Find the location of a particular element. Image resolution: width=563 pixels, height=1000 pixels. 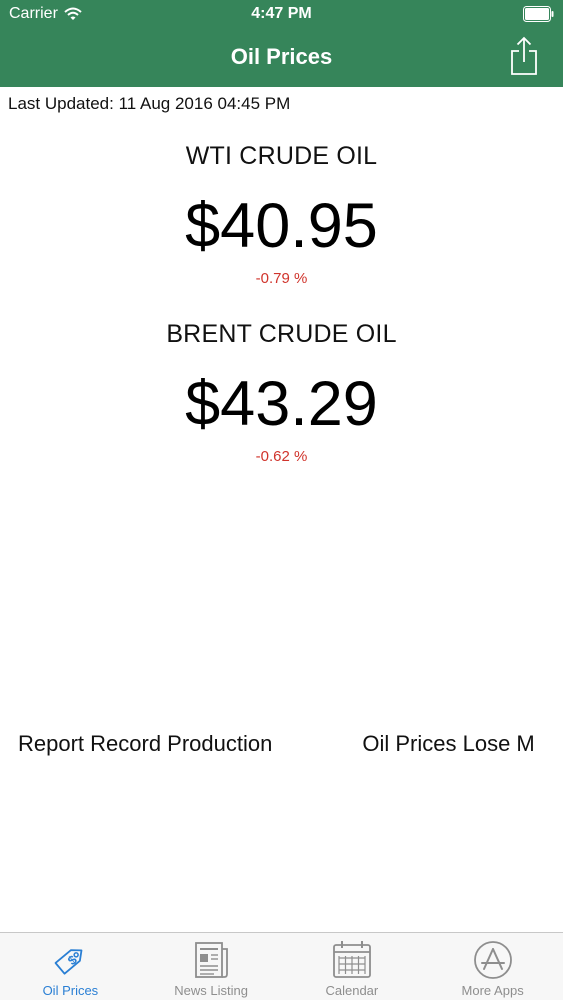

tab-oil-prices: $ Oil Prices is located at coordinates (70, 966).